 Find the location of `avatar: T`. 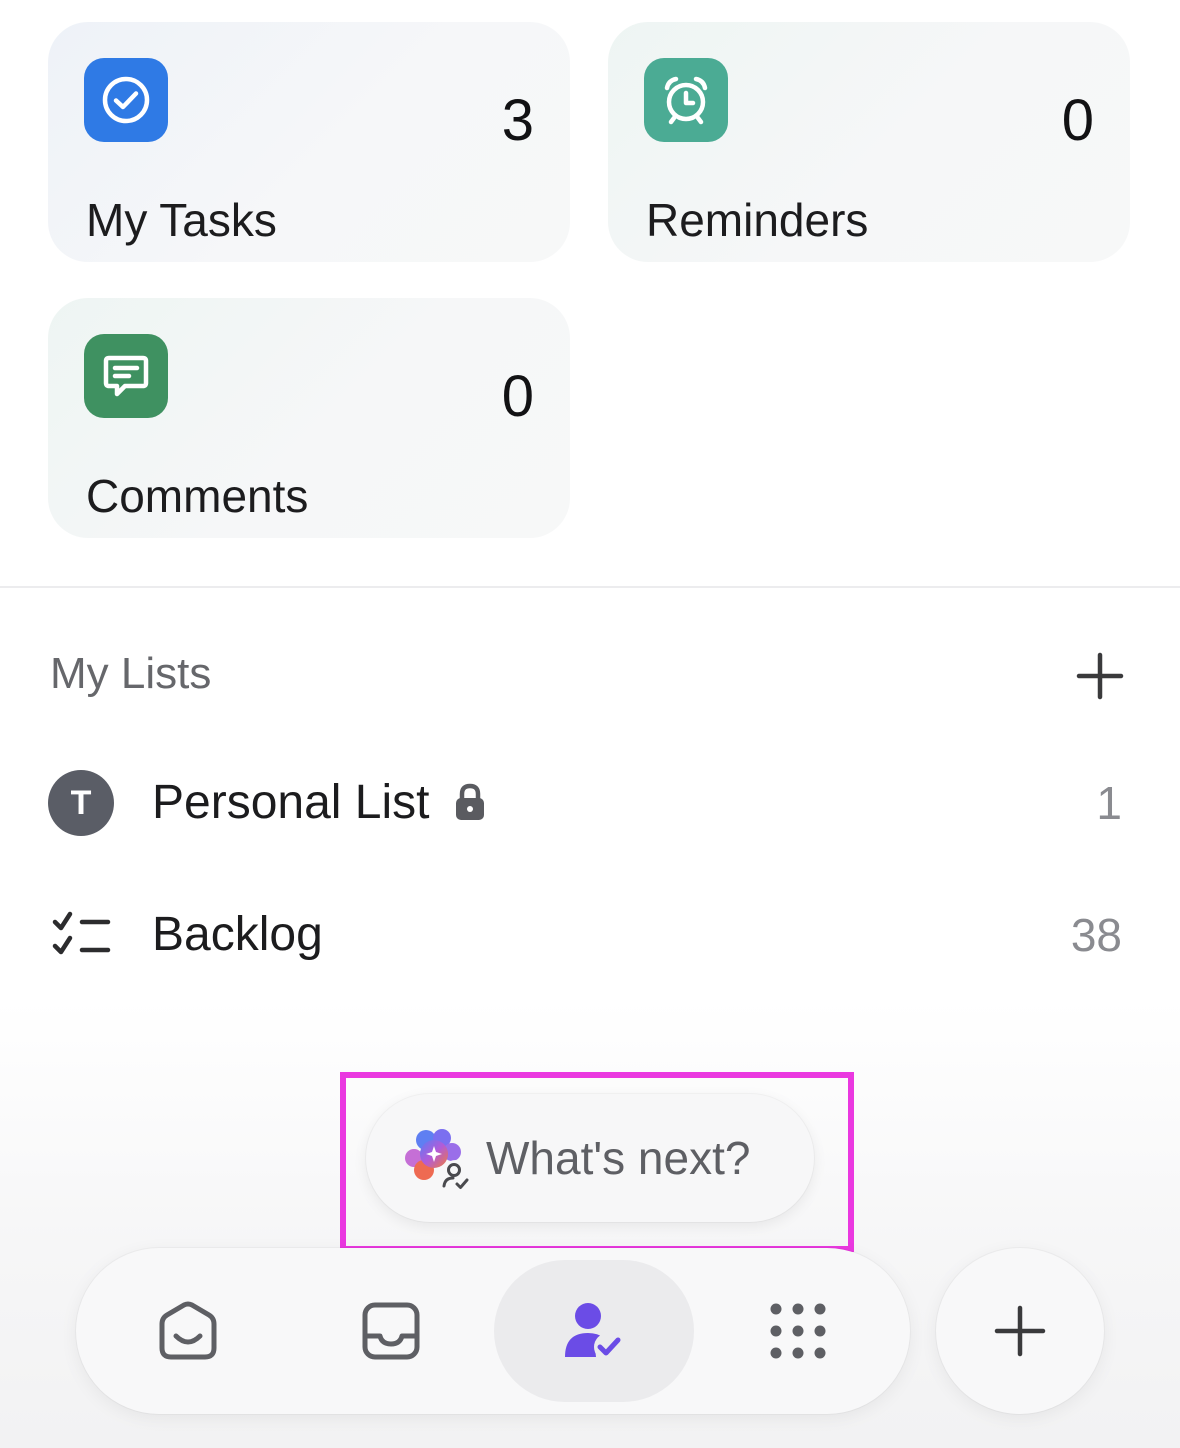

avatar: T is located at coordinates (81, 803).